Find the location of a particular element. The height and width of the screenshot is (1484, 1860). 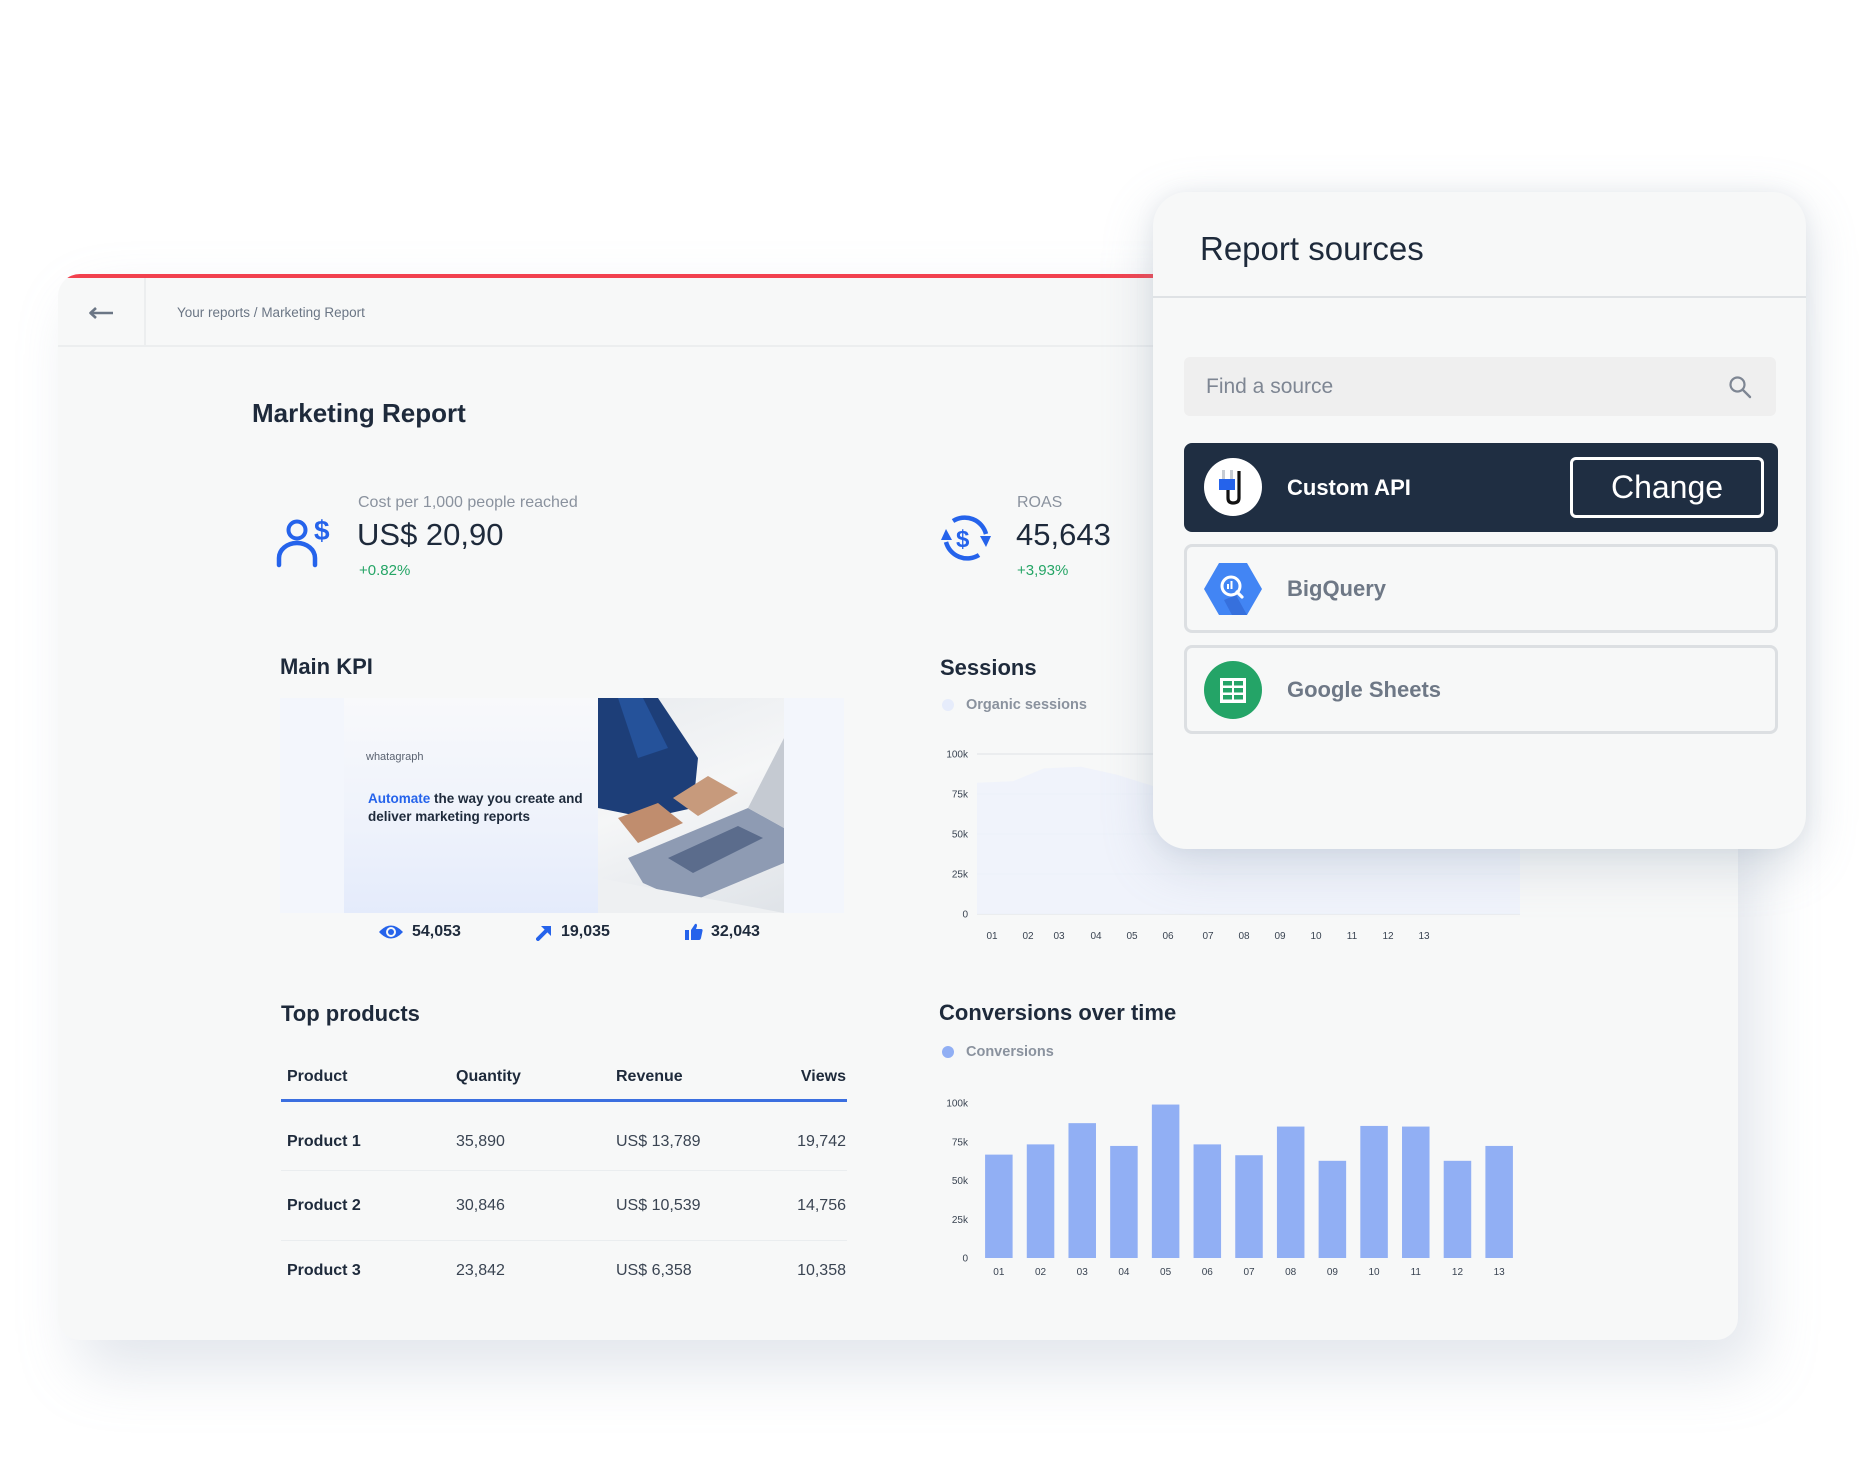

column-header: Product is located at coordinates (317, 1077).